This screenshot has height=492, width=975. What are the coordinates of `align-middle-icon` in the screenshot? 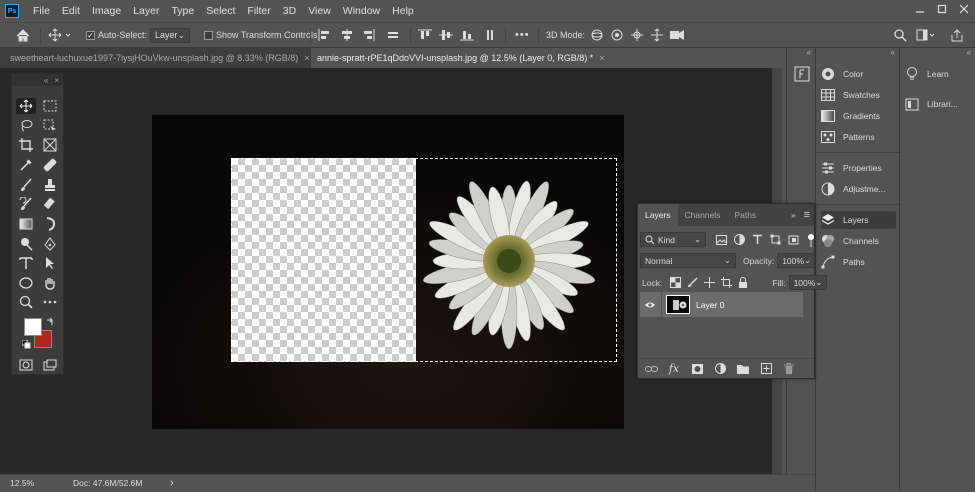 It's located at (446, 35).